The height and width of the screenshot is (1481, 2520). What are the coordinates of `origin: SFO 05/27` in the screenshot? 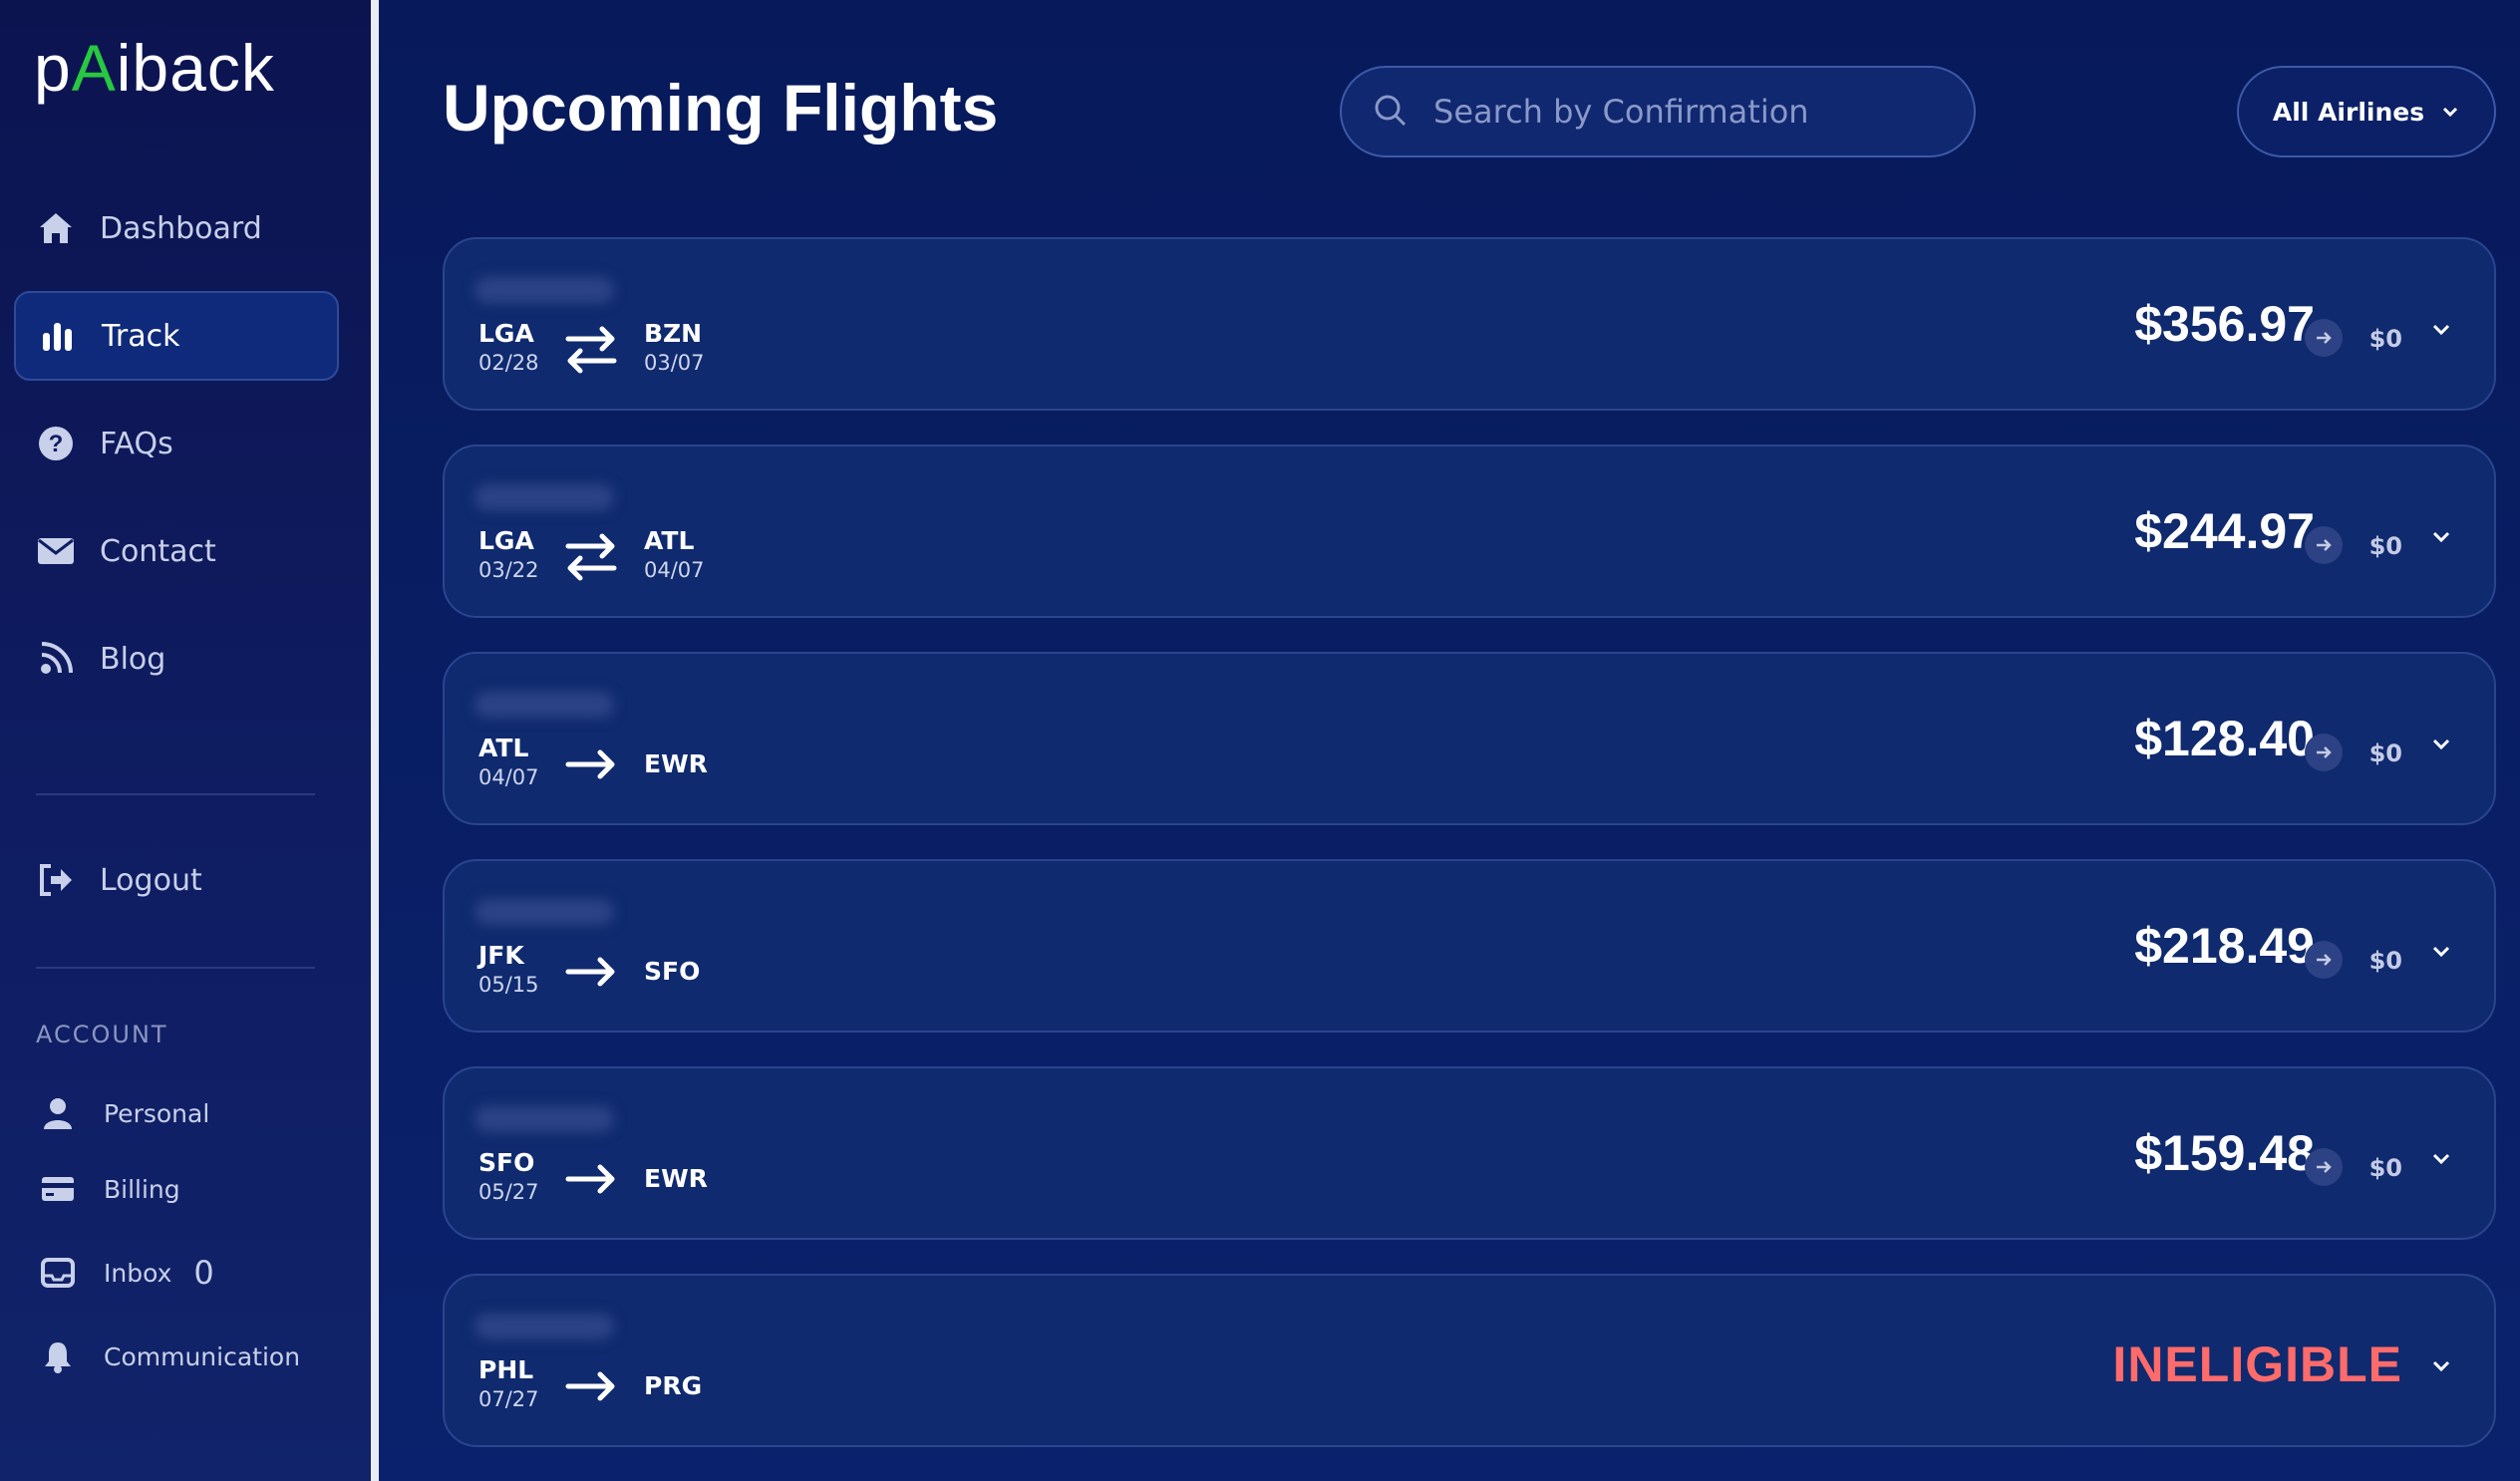 It's located at (508, 1177).